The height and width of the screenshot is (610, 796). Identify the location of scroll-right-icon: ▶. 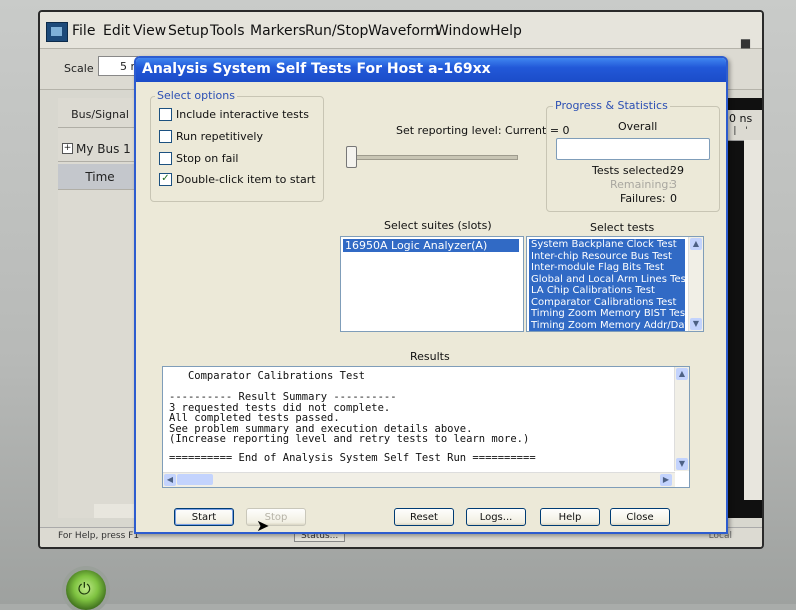
(666, 480).